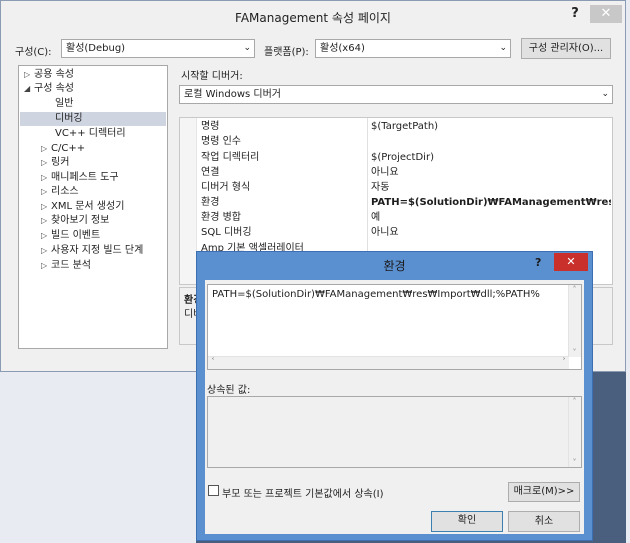  What do you see at coordinates (571, 262) in the screenshot?
I see `dialog-close-button: ✕` at bounding box center [571, 262].